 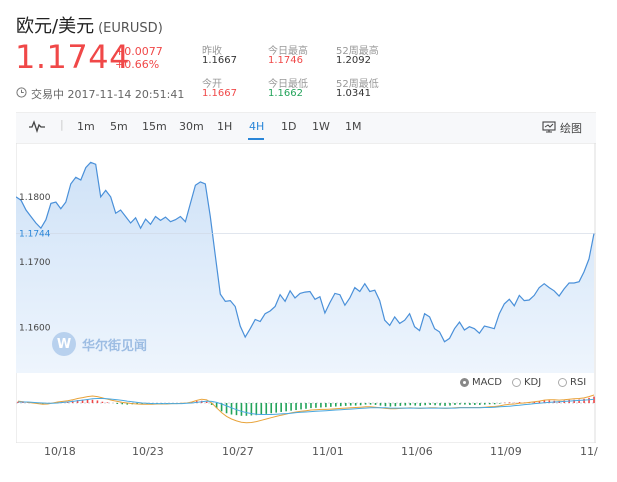 I want to click on prev-close-value: 1.1667, so click(x=219, y=60).